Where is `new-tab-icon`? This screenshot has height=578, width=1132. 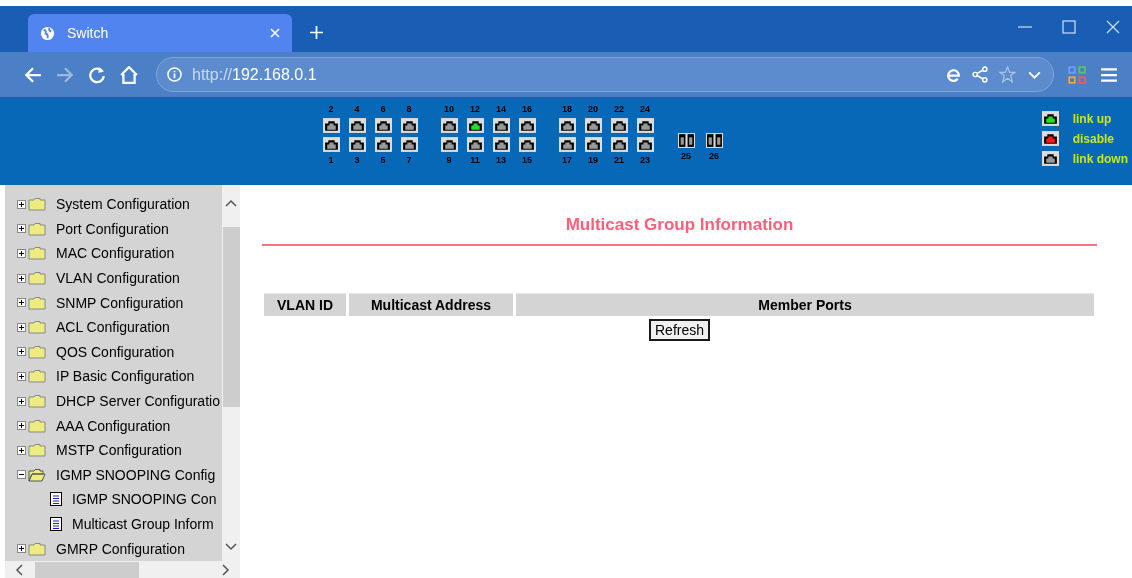
new-tab-icon is located at coordinates (316, 32).